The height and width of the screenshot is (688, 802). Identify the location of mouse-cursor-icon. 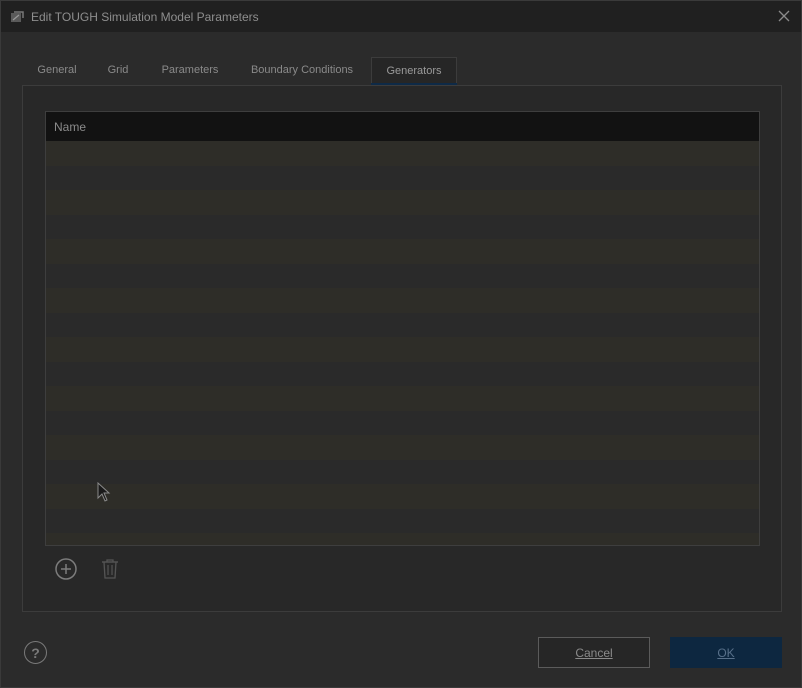
(104, 492).